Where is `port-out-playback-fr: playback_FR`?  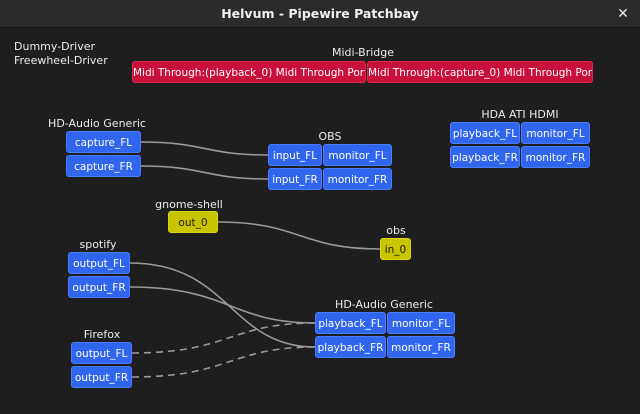 port-out-playback-fr: playback_FR is located at coordinates (350, 347).